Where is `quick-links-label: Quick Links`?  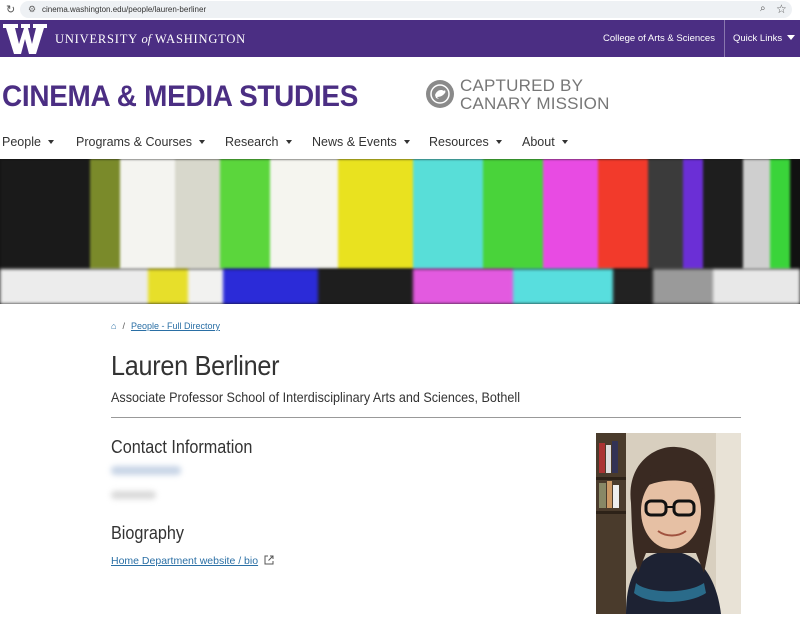 quick-links-label: Quick Links is located at coordinates (758, 38).